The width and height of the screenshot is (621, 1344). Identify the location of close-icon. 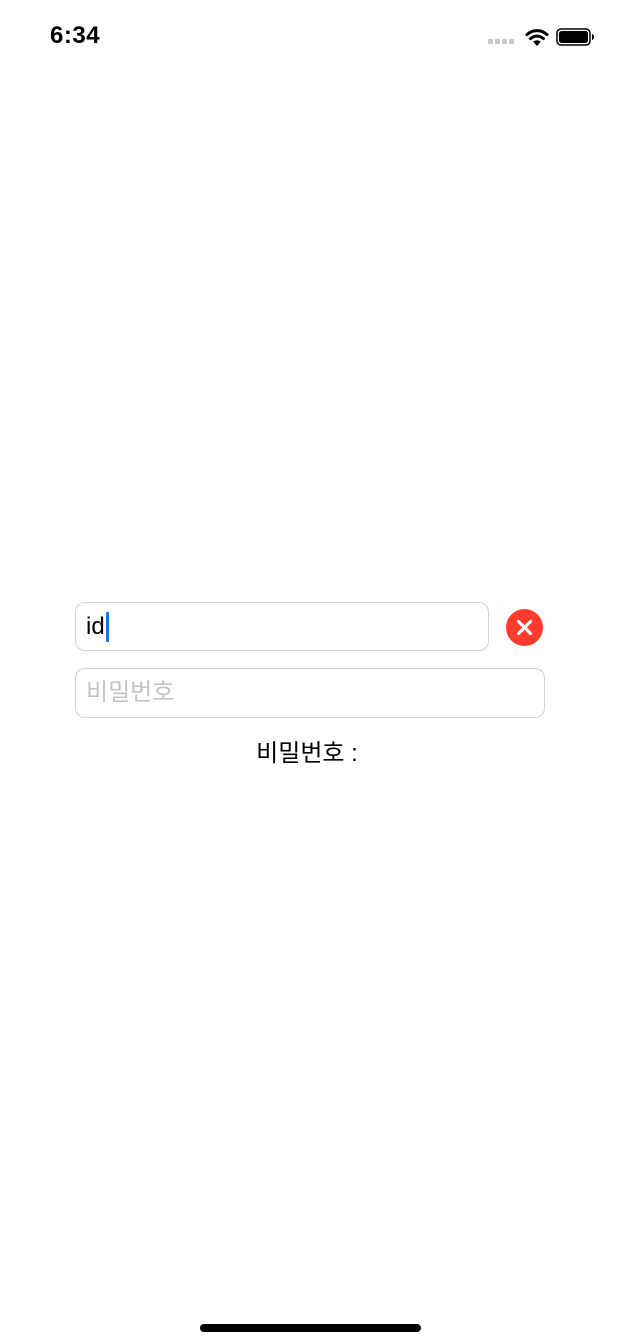
(524, 627).